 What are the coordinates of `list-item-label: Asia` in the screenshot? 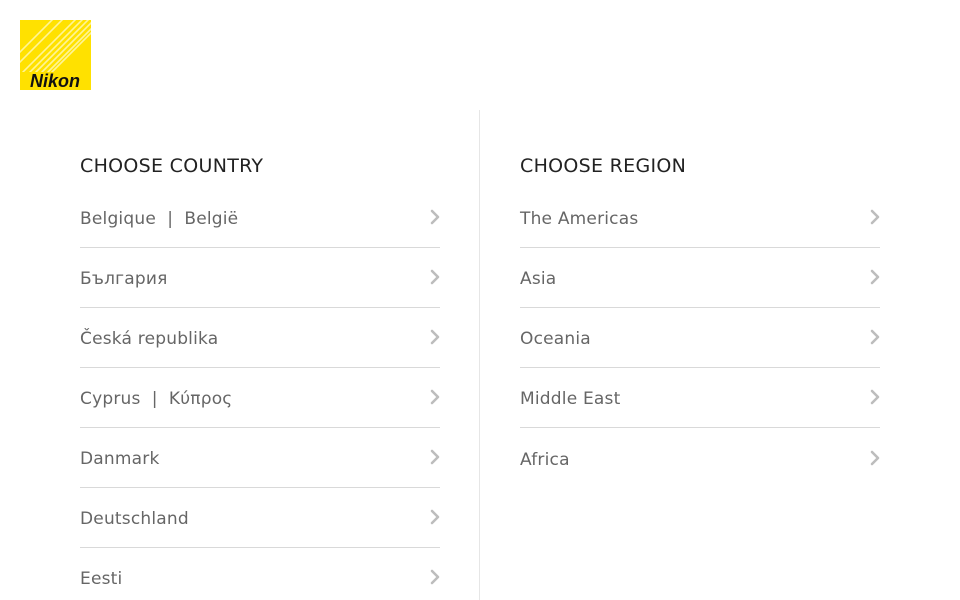 It's located at (538, 279).